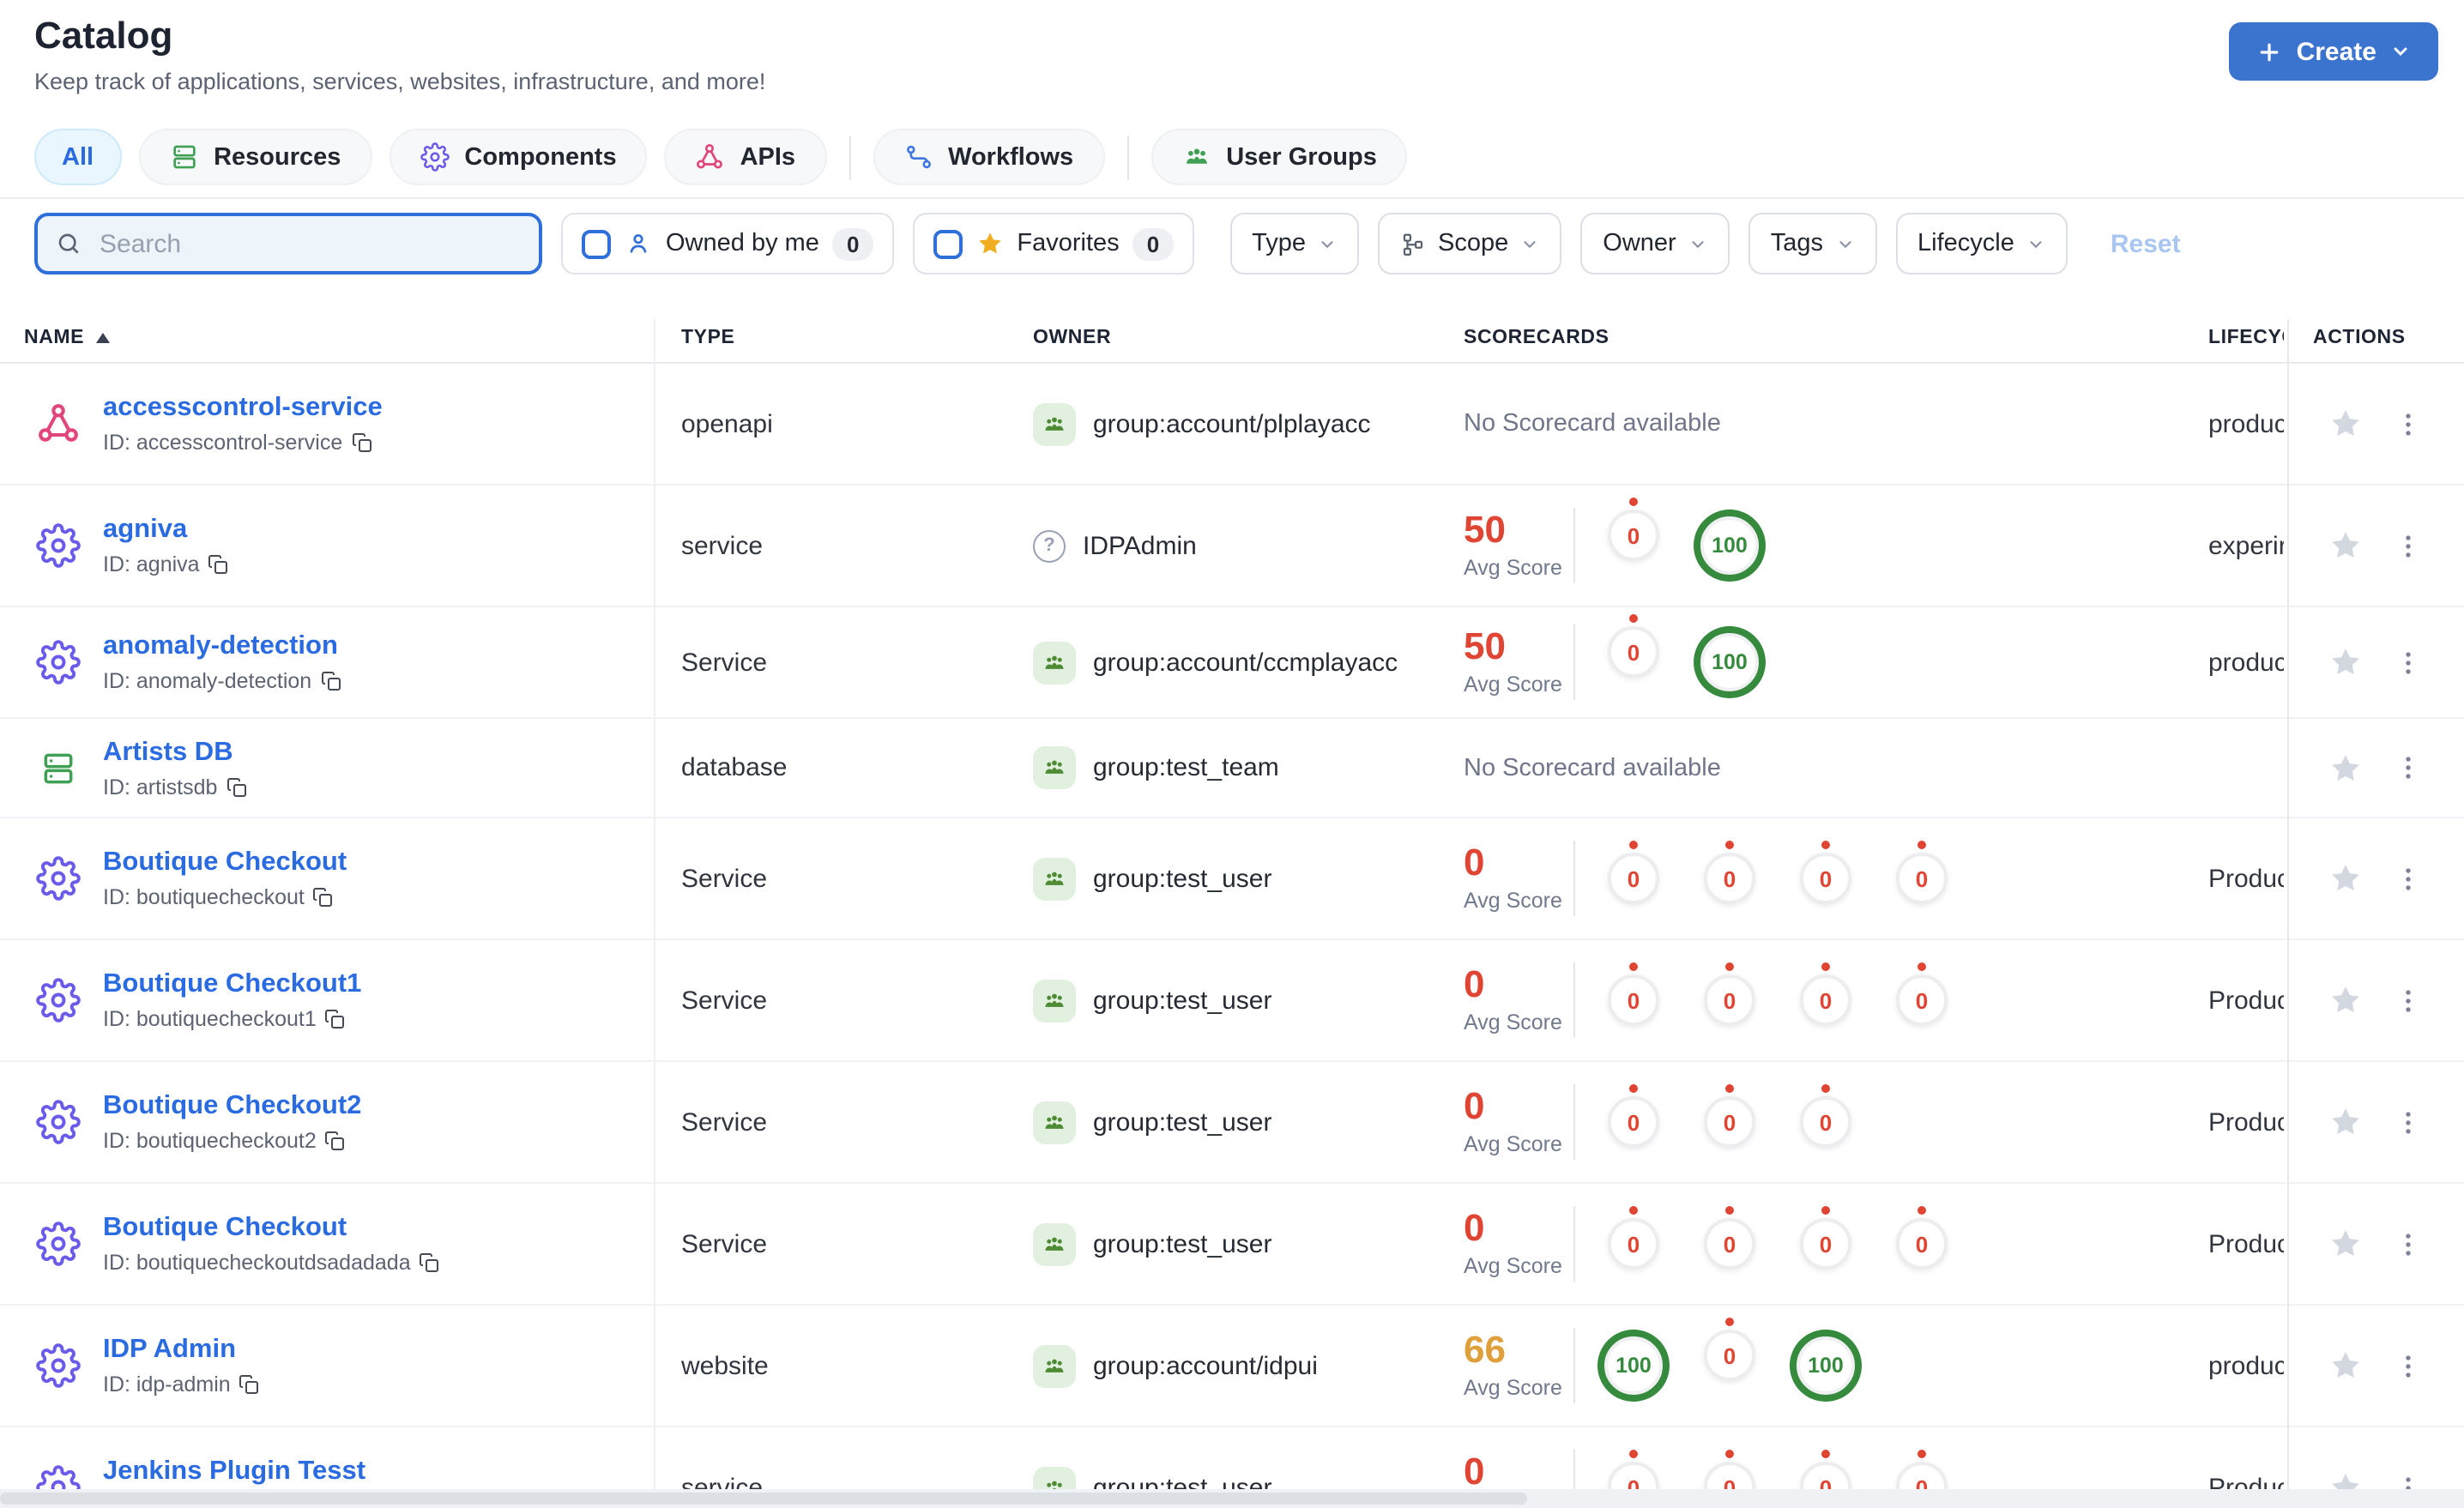 This screenshot has height=1508, width=2464. I want to click on entity-name-link: accesscontrol-service, so click(243, 407).